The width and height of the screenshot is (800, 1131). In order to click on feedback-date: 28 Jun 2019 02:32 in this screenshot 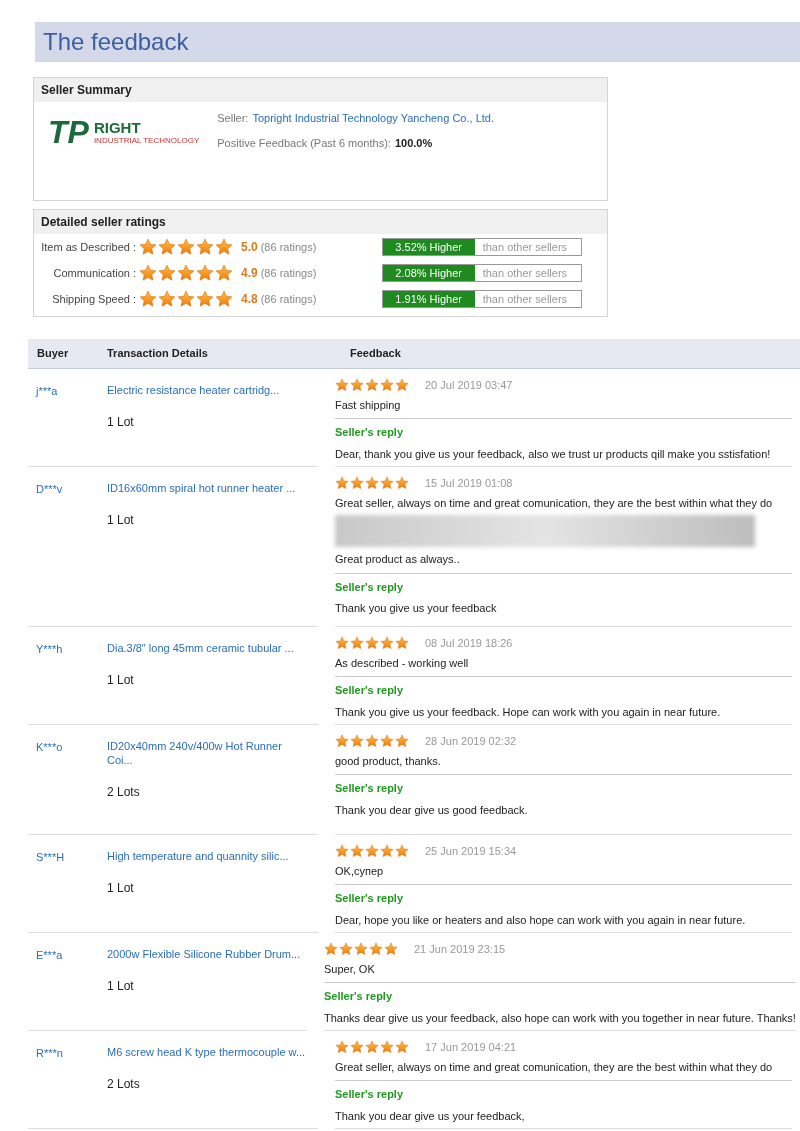, I will do `click(471, 741)`.